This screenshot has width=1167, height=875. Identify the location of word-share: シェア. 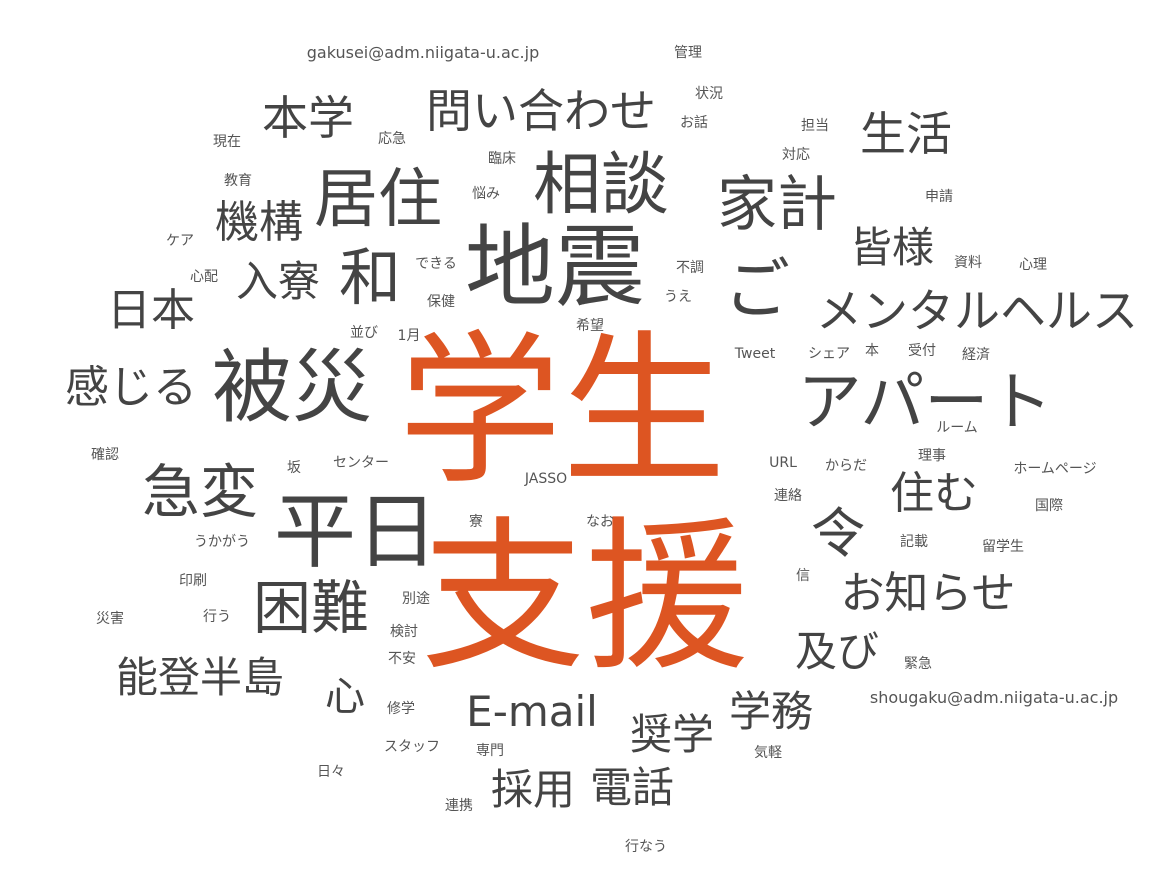
(829, 354).